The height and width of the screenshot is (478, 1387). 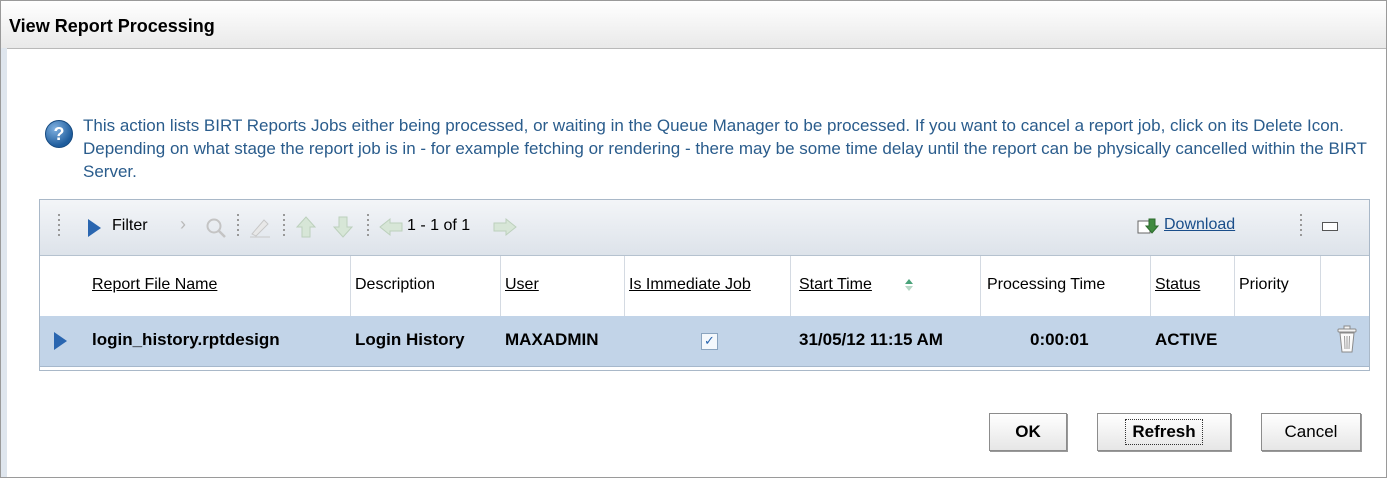 I want to click on cancel-button: Cancel, so click(x=1311, y=432).